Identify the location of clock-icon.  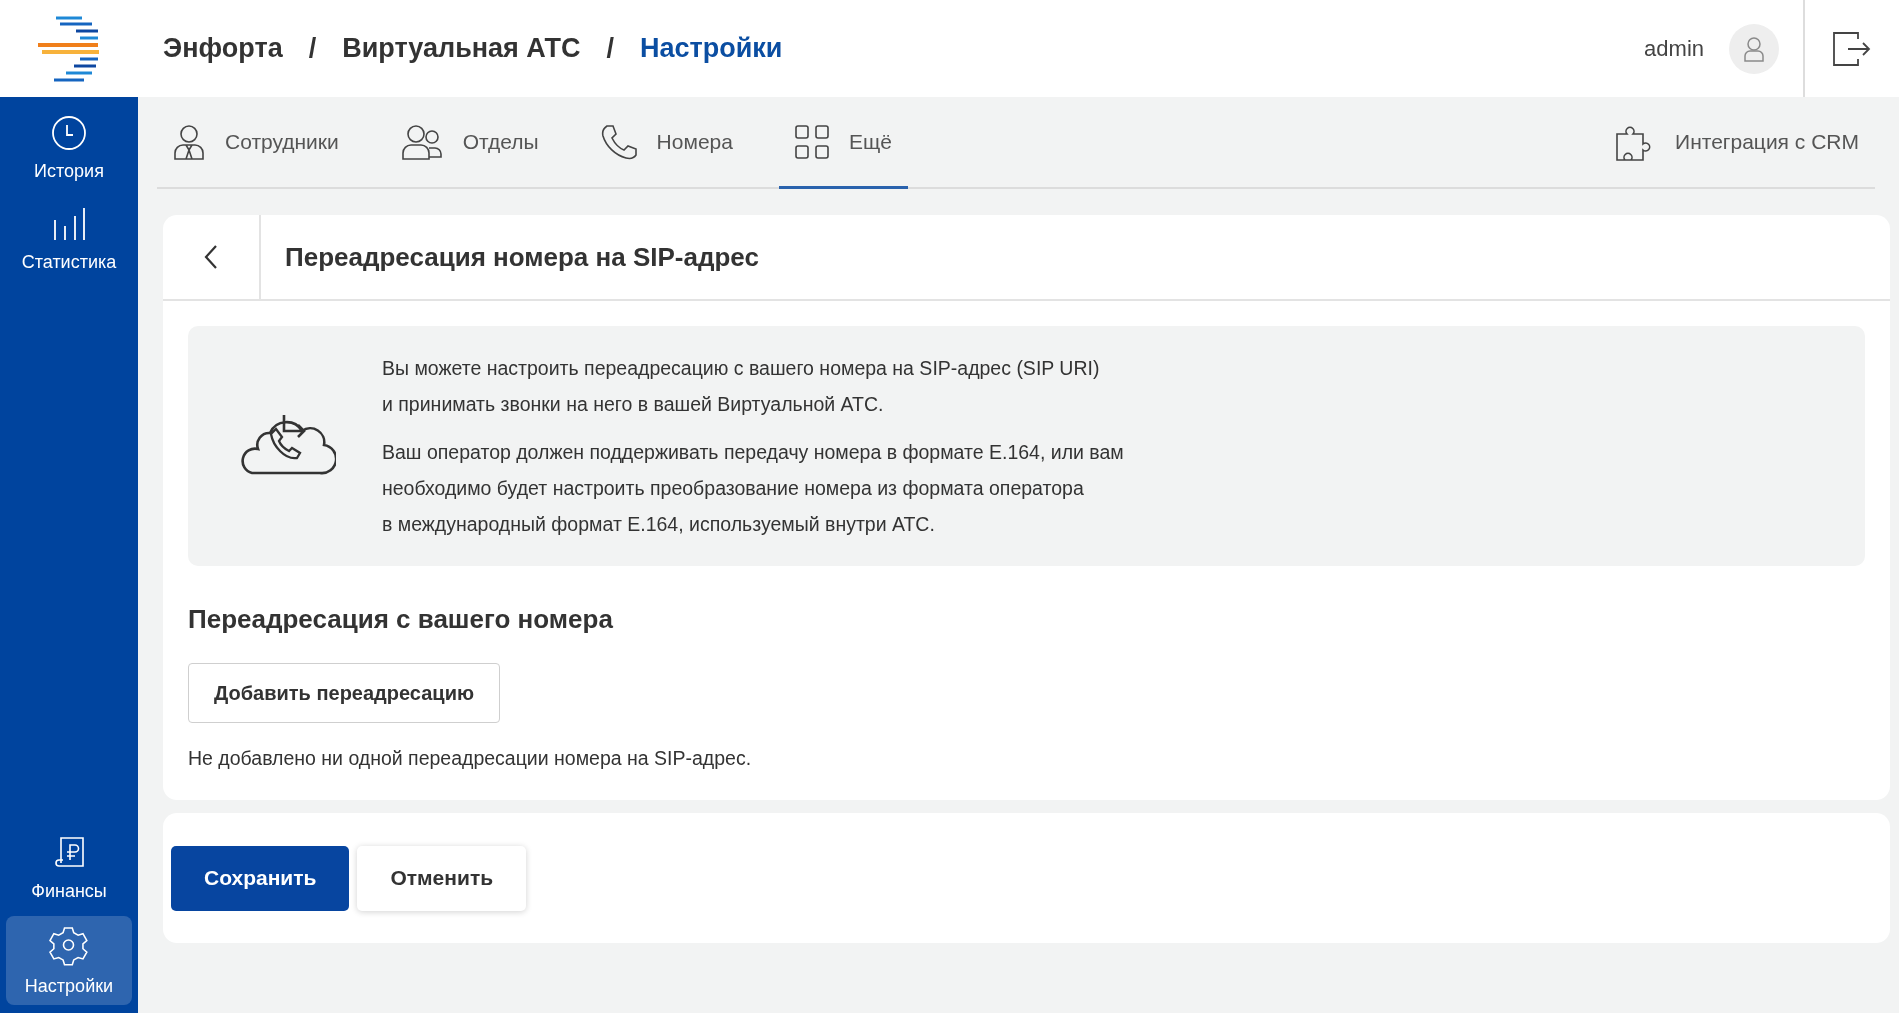
(69, 133).